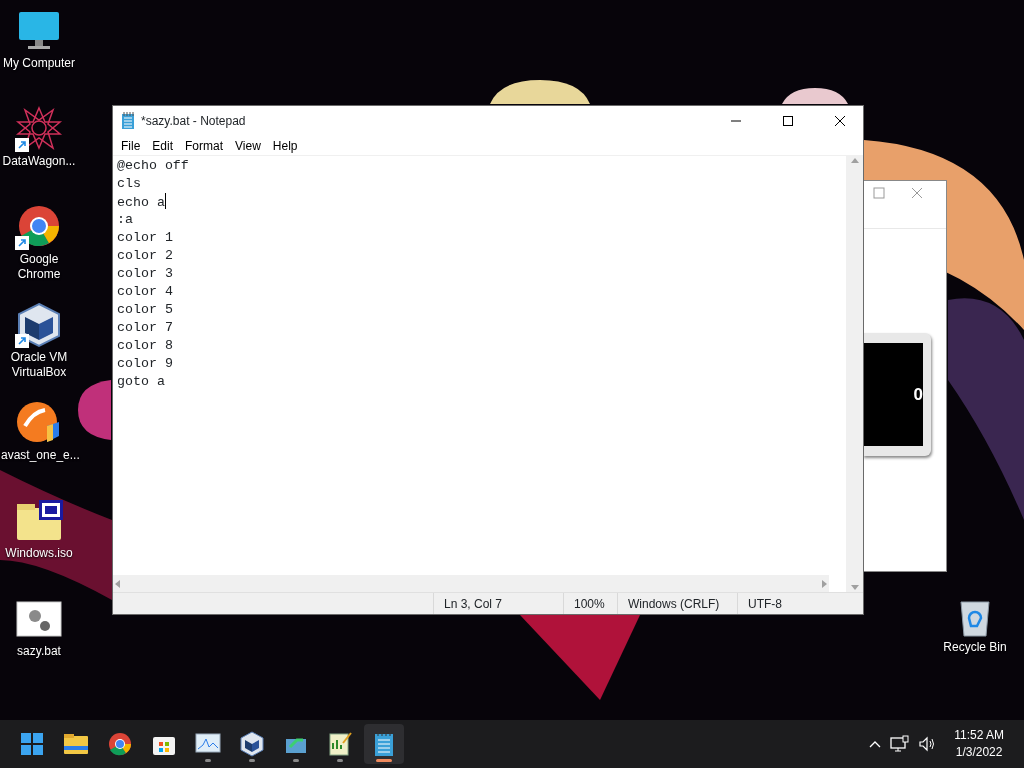  I want to click on close-icon, so click(840, 121).